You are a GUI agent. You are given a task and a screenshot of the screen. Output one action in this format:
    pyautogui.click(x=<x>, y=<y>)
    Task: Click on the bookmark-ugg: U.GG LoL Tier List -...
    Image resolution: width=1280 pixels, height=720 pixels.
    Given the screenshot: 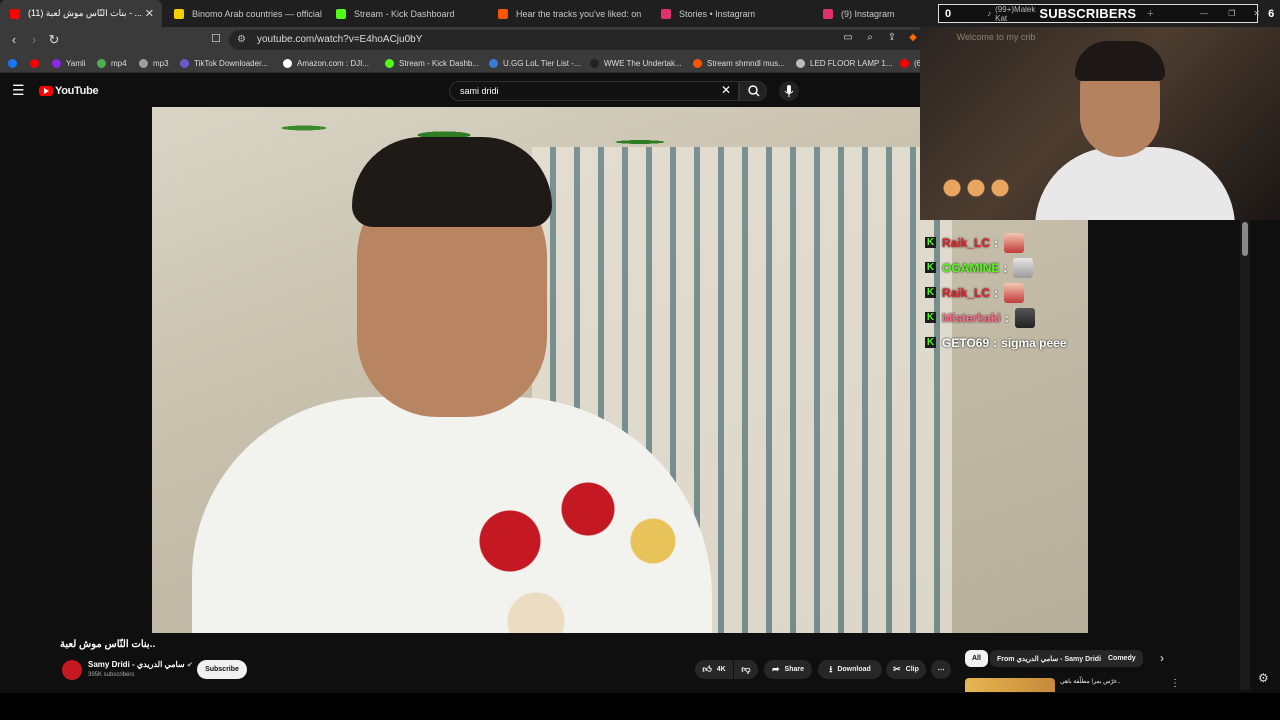 What is the action you would take?
    pyautogui.click(x=535, y=63)
    